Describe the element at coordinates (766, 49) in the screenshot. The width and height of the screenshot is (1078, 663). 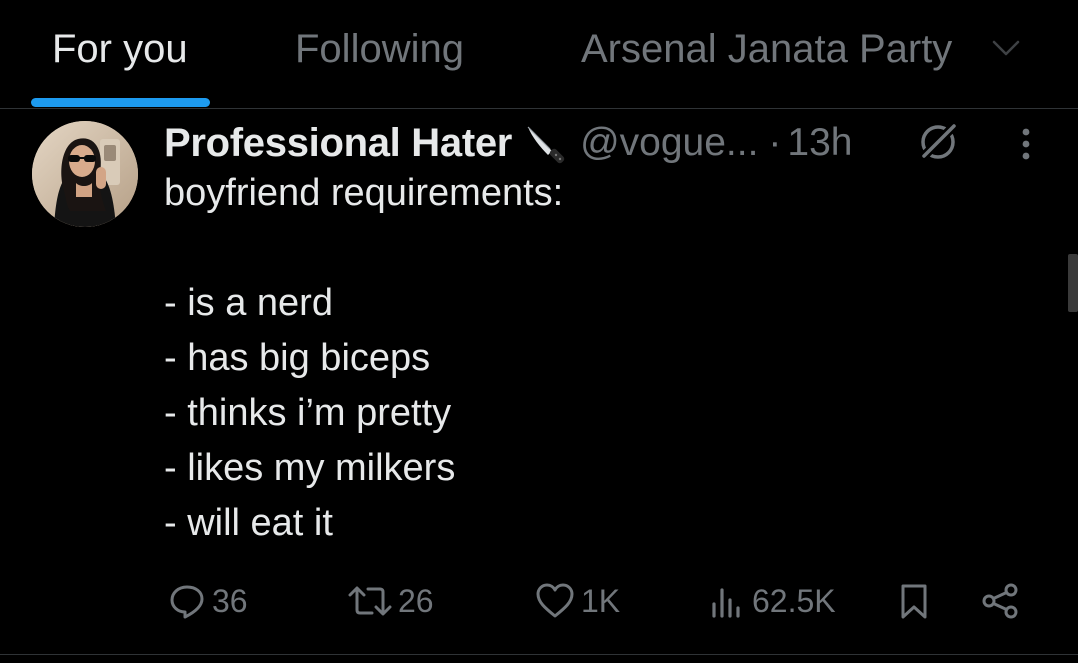
I see `tab-arsenal-janata-party: Arsenal Janata Party` at that location.